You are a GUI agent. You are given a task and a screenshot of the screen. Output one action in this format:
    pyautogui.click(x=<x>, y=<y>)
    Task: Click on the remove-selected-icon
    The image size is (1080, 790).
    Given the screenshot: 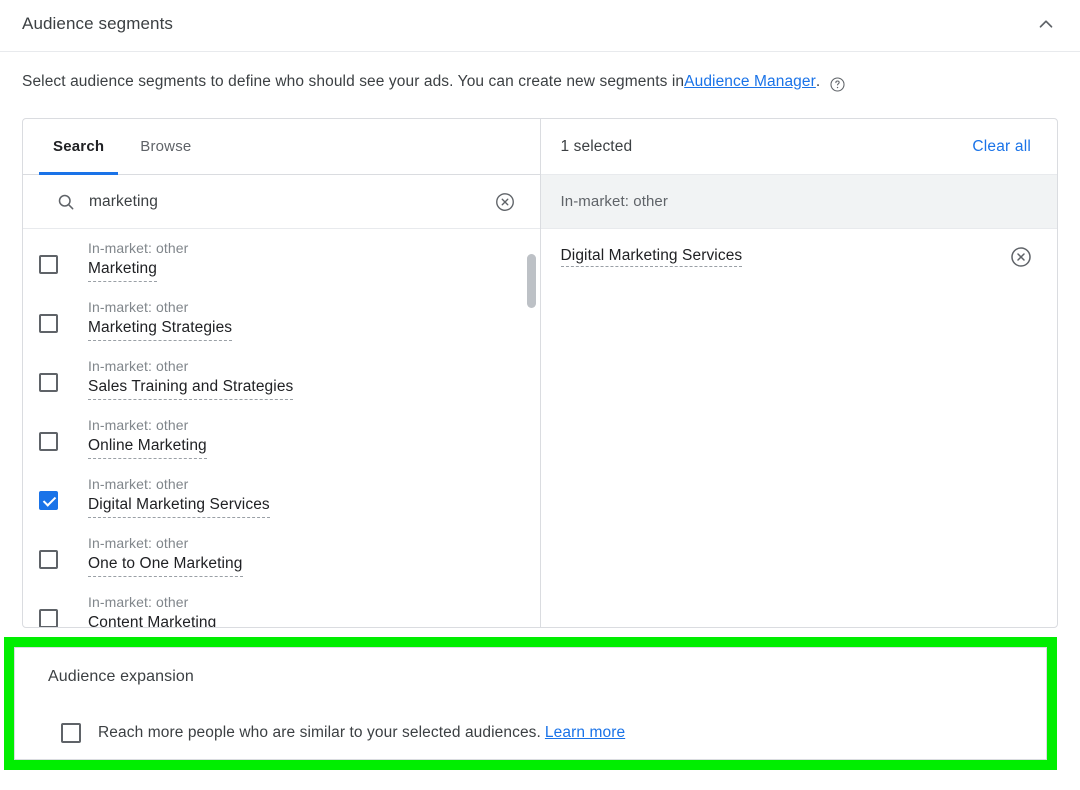 What is the action you would take?
    pyautogui.click(x=1021, y=257)
    